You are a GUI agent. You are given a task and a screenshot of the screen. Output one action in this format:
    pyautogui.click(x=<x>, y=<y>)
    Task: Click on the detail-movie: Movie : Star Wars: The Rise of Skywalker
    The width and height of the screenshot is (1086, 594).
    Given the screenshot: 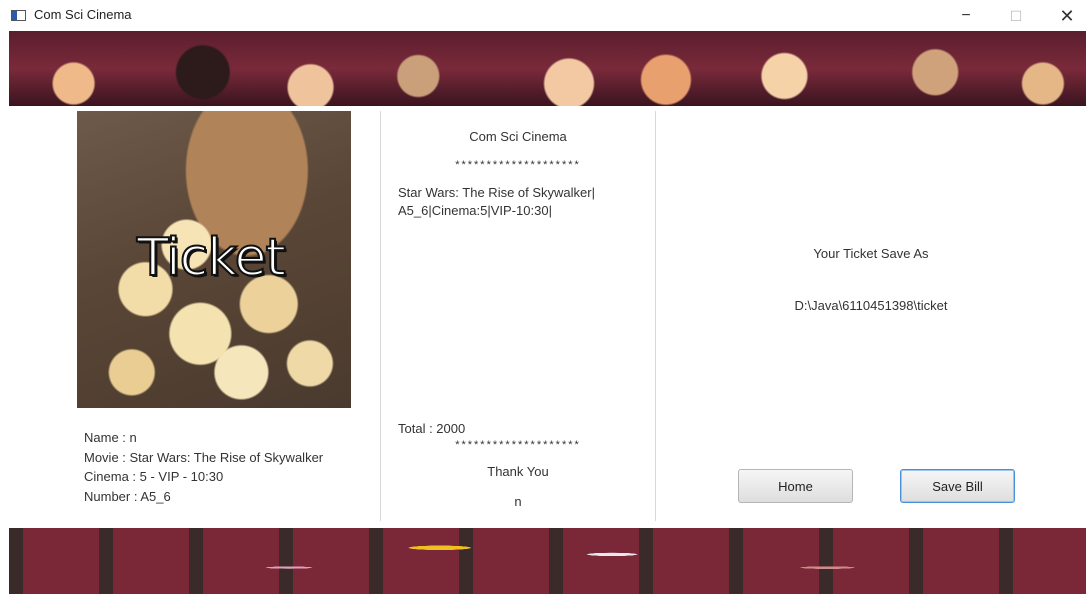 What is the action you would take?
    pyautogui.click(x=204, y=457)
    